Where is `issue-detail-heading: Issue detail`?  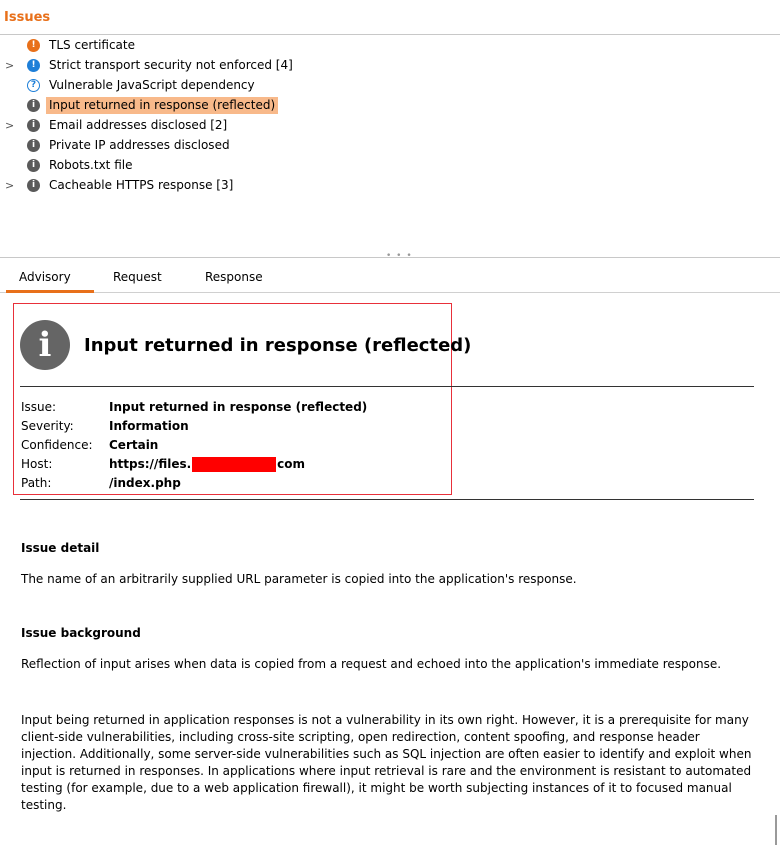 issue-detail-heading: Issue detail is located at coordinates (60, 548).